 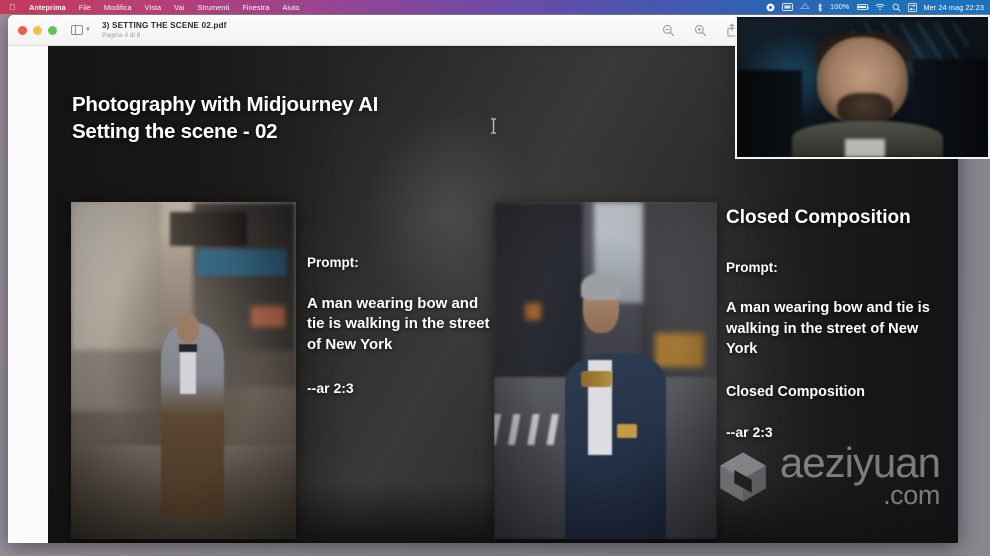 What do you see at coordinates (743, 477) in the screenshot?
I see `aeziyuan-cube-logo` at bounding box center [743, 477].